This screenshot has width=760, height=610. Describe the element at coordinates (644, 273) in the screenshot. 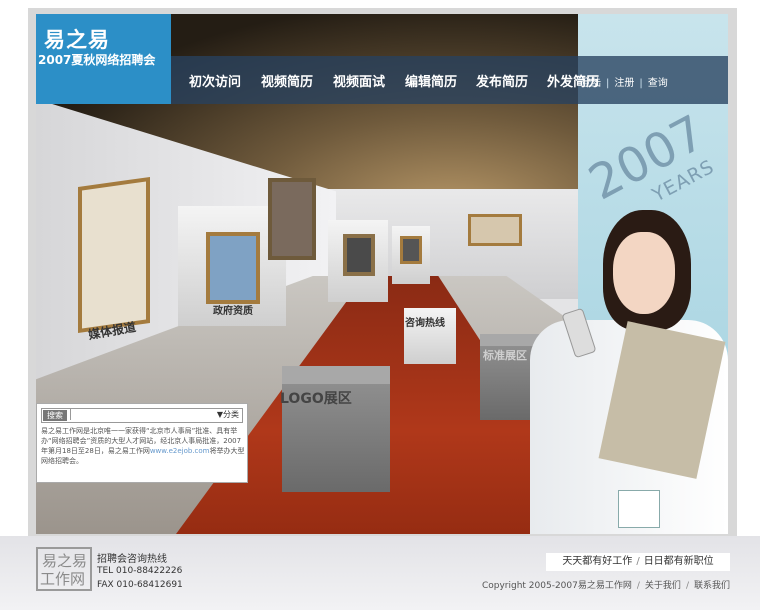

I see `person-face` at that location.